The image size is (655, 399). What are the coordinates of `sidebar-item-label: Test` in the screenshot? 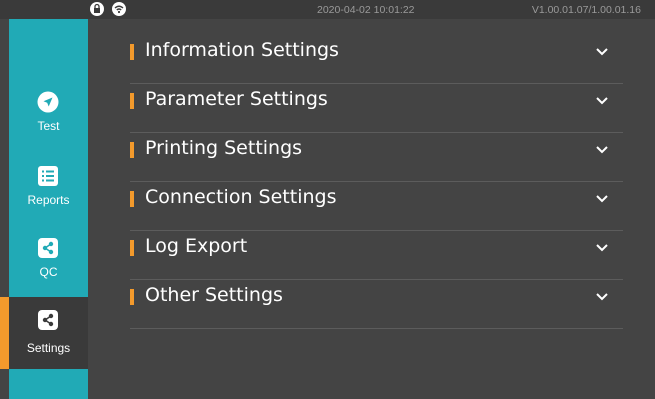 It's located at (48, 126).